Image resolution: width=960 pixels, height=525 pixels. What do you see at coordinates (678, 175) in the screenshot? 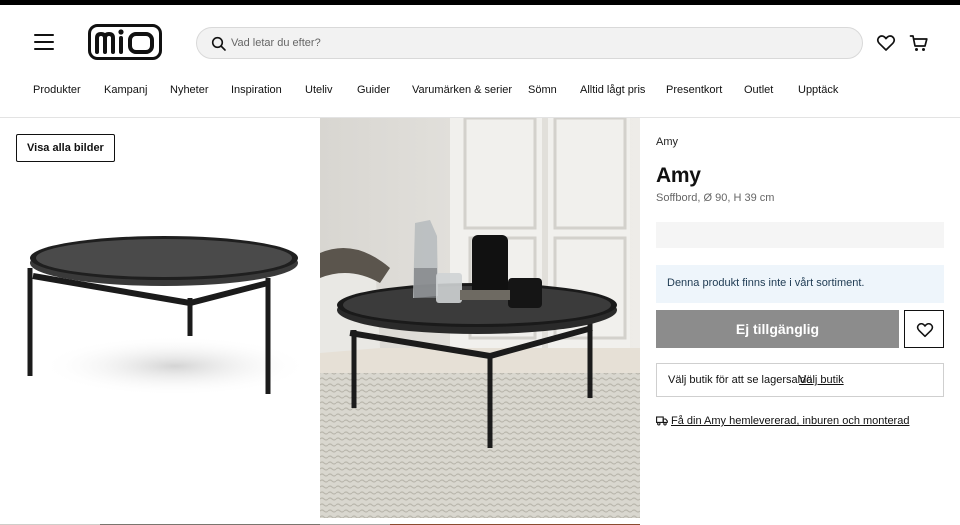
I see `product-title: Amy` at bounding box center [678, 175].